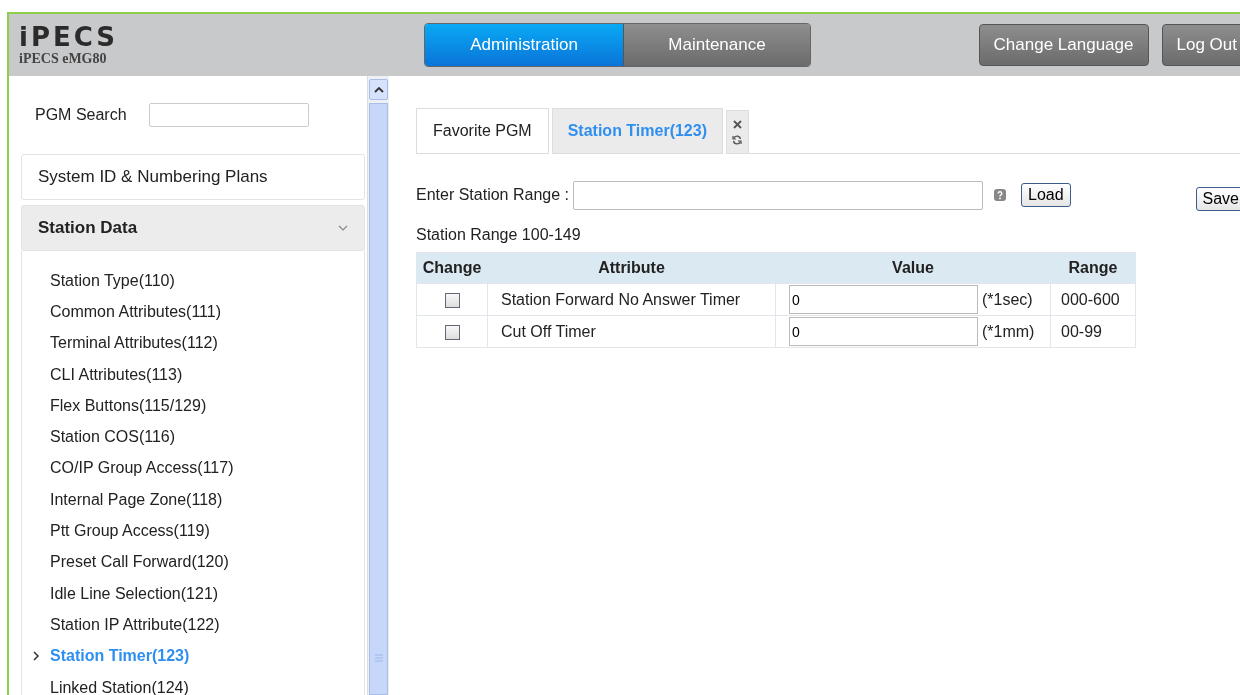  Describe the element at coordinates (1081, 331) in the screenshot. I see `table-cell: 00-99` at that location.